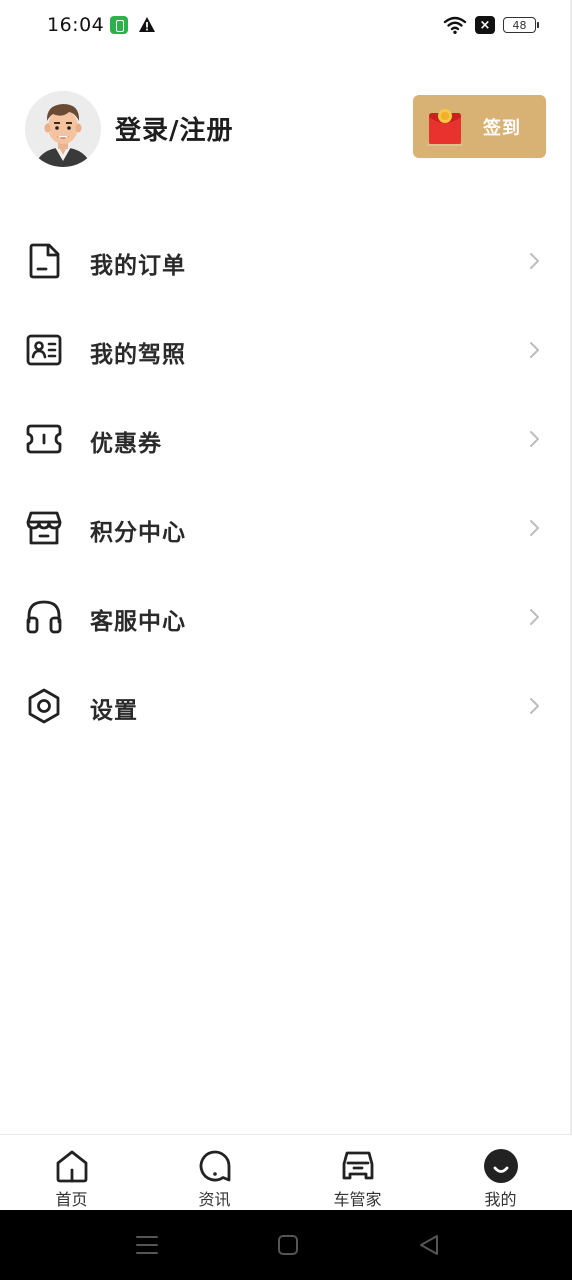 Image resolution: width=572 pixels, height=1280 pixels. What do you see at coordinates (502, 128) in the screenshot?
I see `checkin-label: 签到` at bounding box center [502, 128].